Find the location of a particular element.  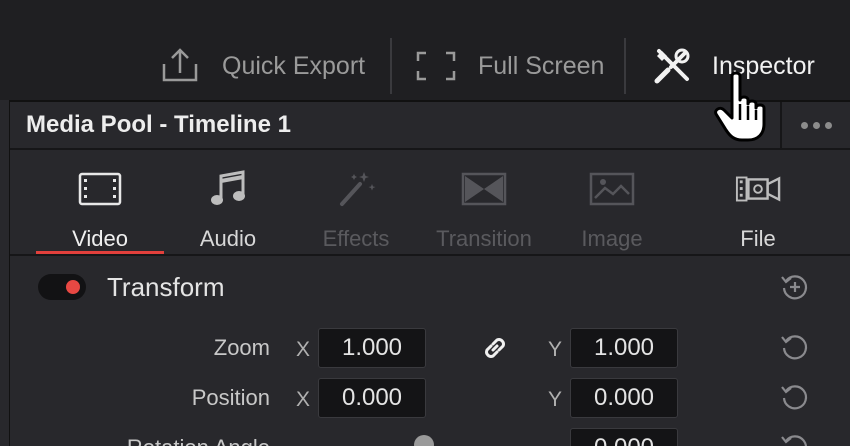

position-x-axis-label: X is located at coordinates (303, 399).